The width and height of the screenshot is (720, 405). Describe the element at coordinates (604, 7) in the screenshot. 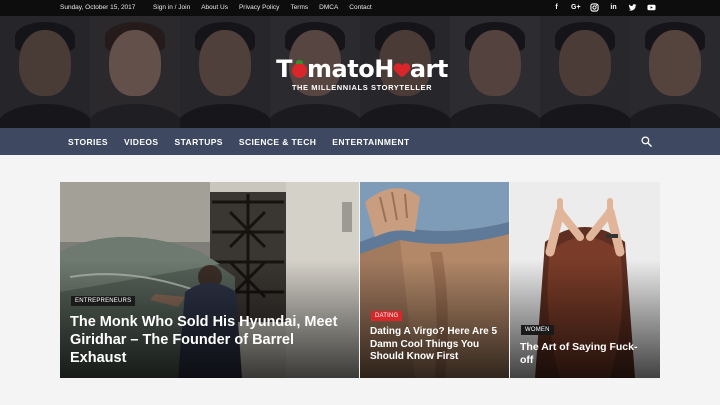

I see `social-links: f G+ in` at that location.